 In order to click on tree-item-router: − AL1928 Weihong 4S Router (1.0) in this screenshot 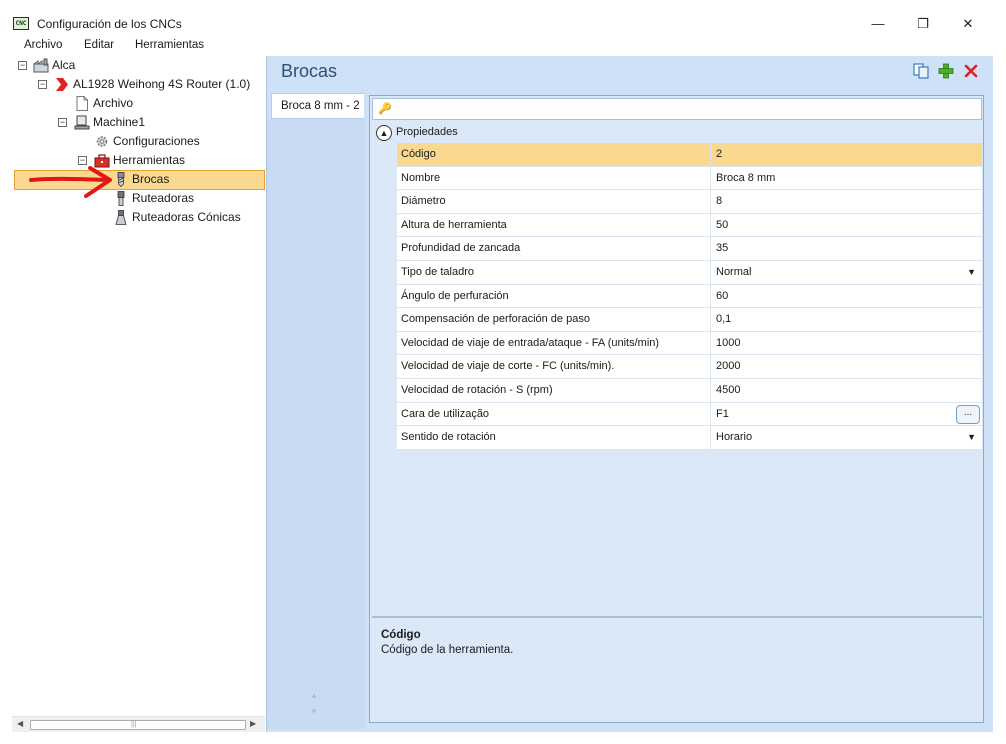, I will do `click(137, 84)`.